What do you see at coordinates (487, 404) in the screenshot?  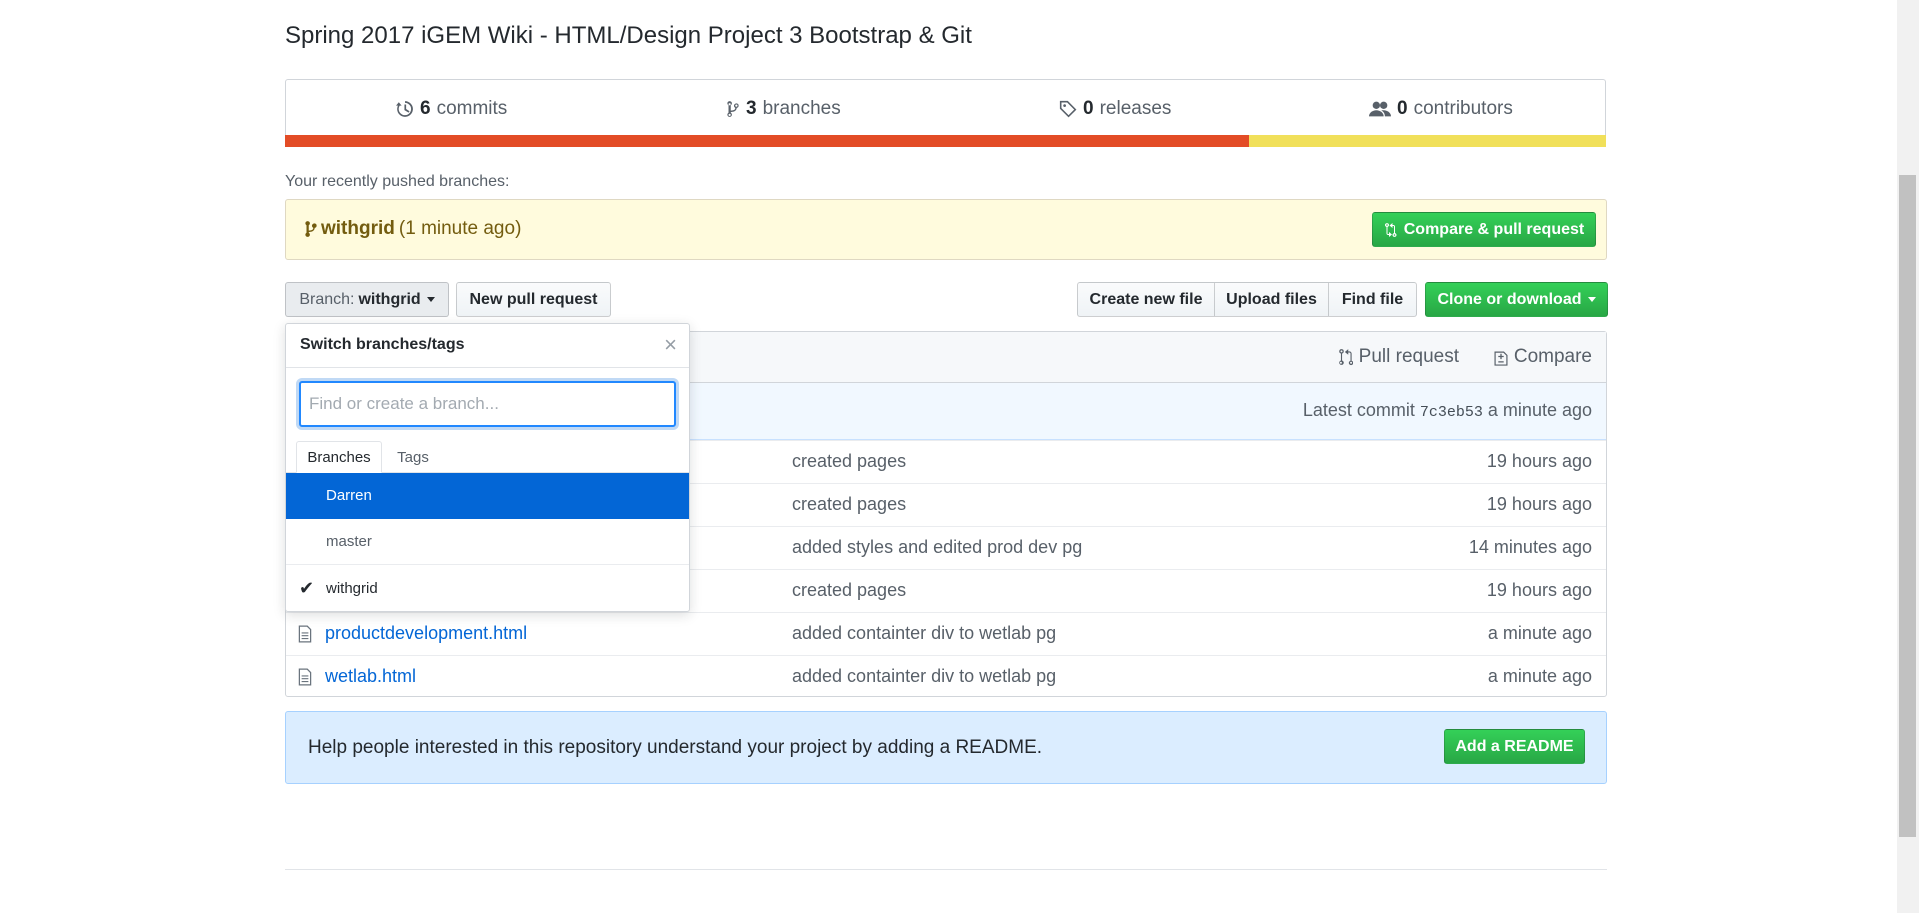 I see `branch-filter-input` at bounding box center [487, 404].